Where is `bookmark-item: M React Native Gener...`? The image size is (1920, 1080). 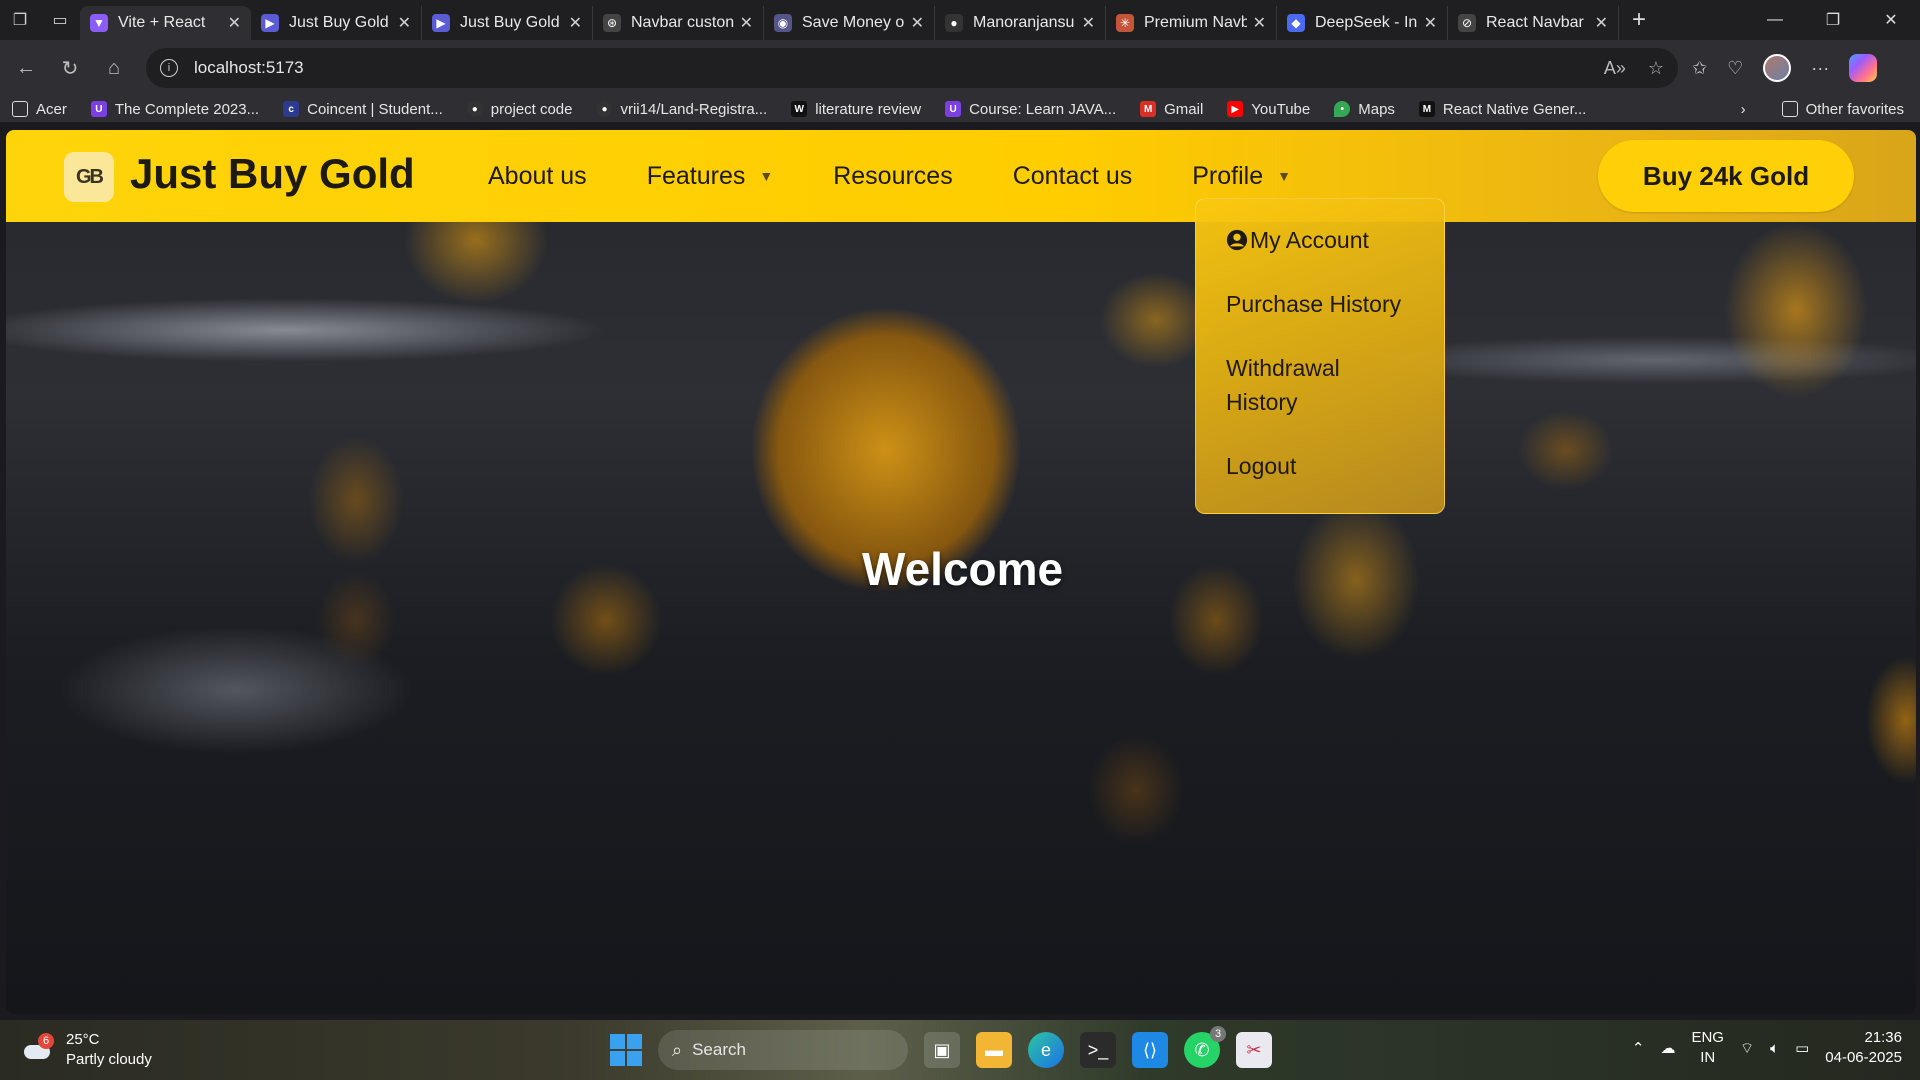 bookmark-item: M React Native Gener... is located at coordinates (1502, 109).